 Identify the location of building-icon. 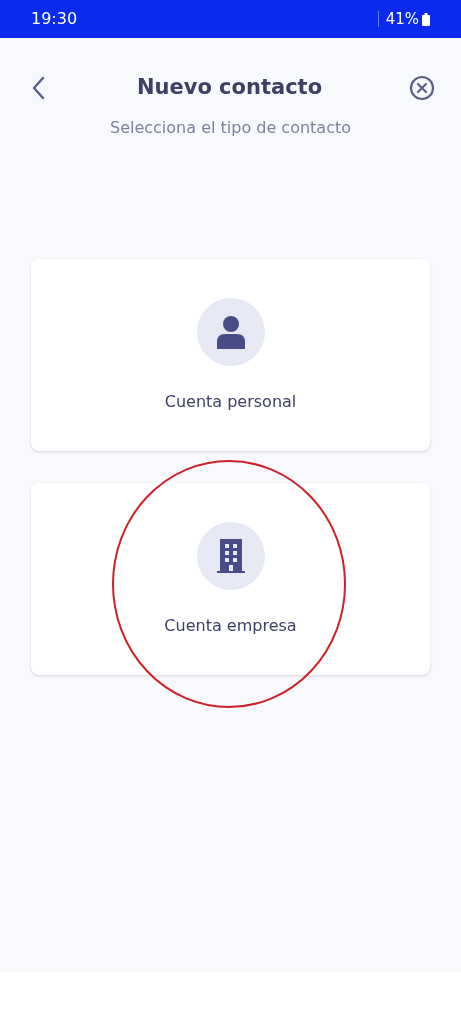
(230, 555).